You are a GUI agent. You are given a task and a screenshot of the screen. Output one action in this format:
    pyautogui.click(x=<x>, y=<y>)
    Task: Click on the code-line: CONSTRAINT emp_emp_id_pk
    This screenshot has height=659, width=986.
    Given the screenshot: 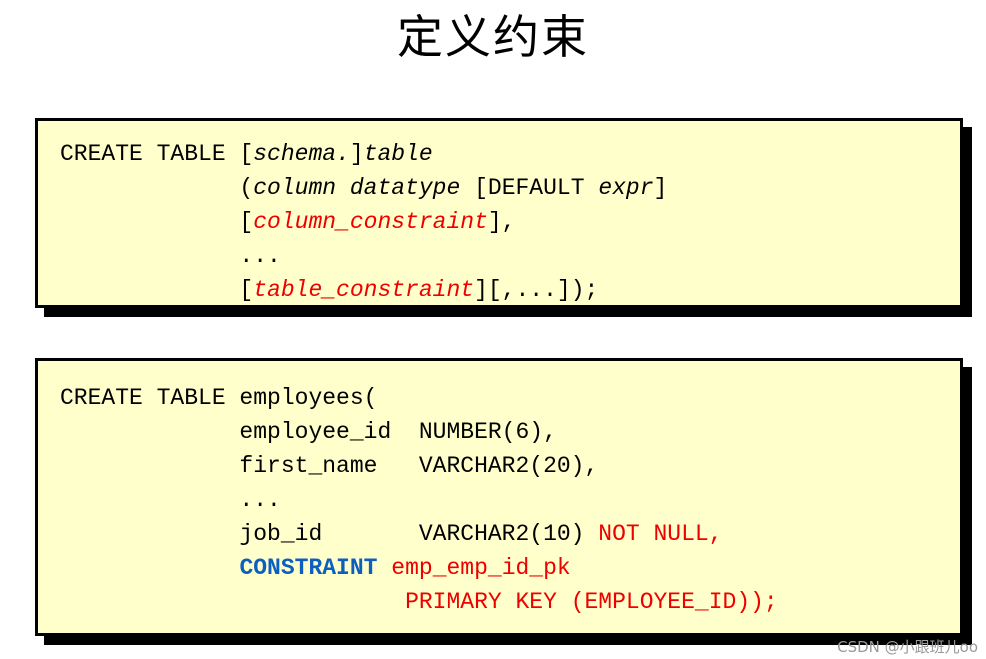 What is the action you would take?
    pyautogui.click(x=510, y=568)
    